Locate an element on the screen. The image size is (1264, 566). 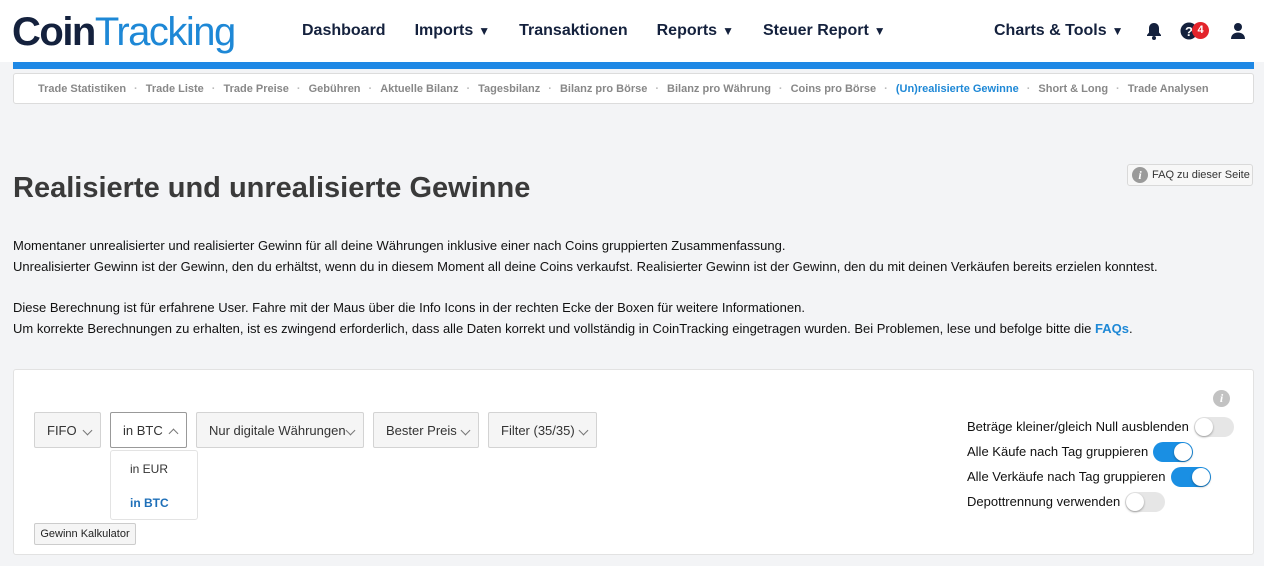
nav-steuer-report-label: Steuer Report is located at coordinates (815, 30).